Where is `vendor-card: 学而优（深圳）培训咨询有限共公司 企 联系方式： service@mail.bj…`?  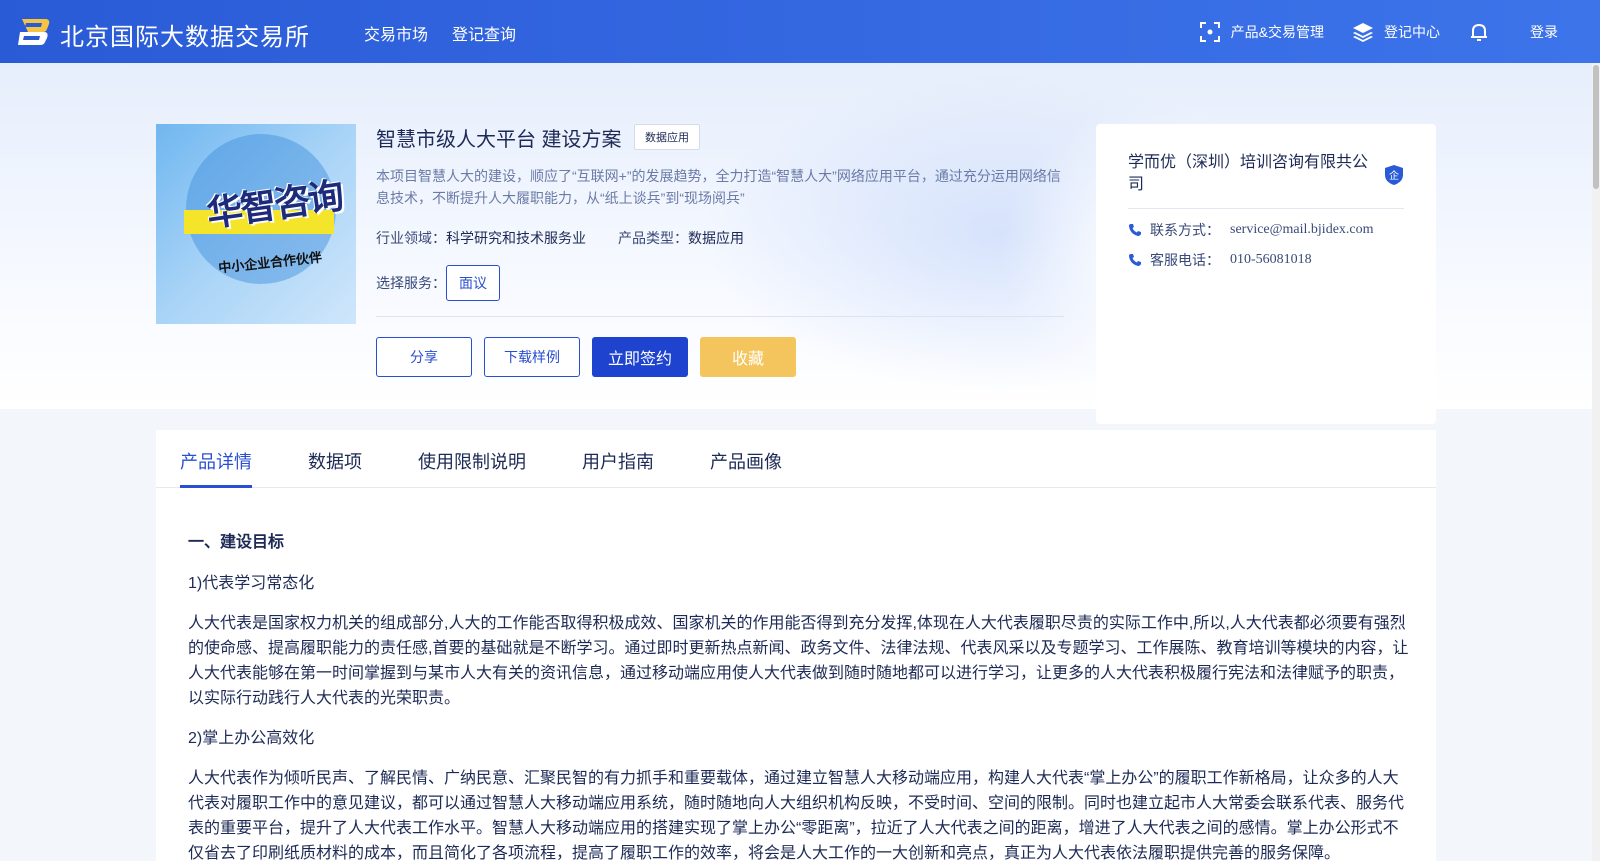
vendor-card: 学而优（深圳）培训咨询有限共公司 企 联系方式： service@mail.bj… is located at coordinates (1266, 274).